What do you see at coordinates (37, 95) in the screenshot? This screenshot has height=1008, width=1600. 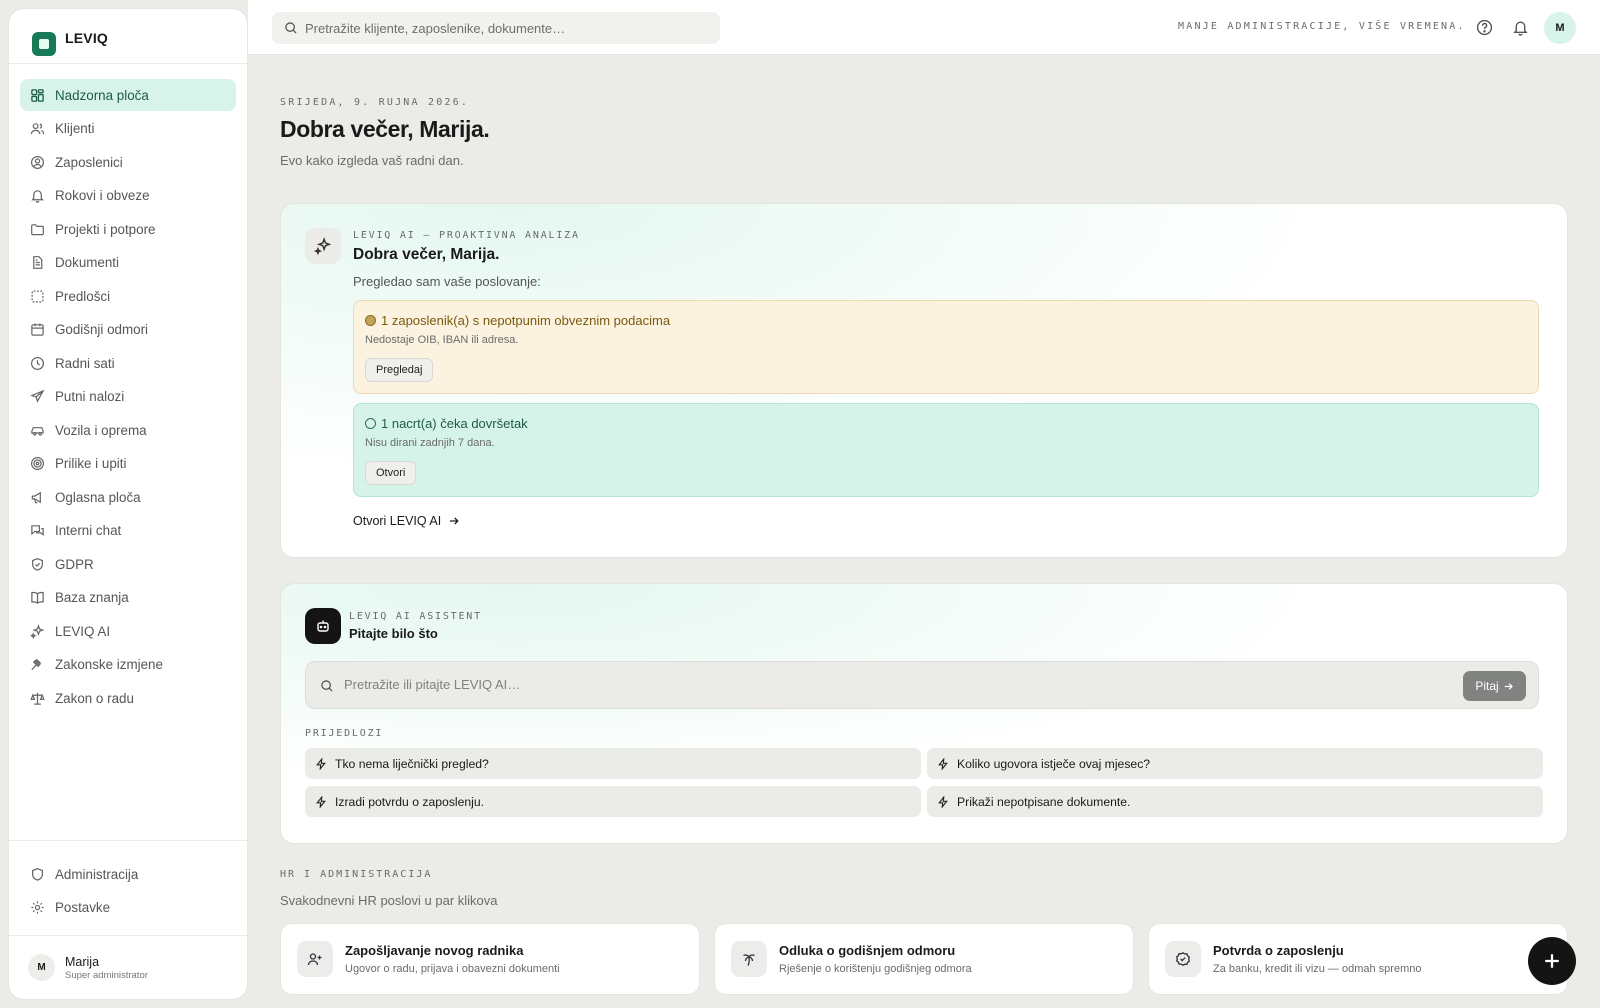 I see `dashboard-icon` at bounding box center [37, 95].